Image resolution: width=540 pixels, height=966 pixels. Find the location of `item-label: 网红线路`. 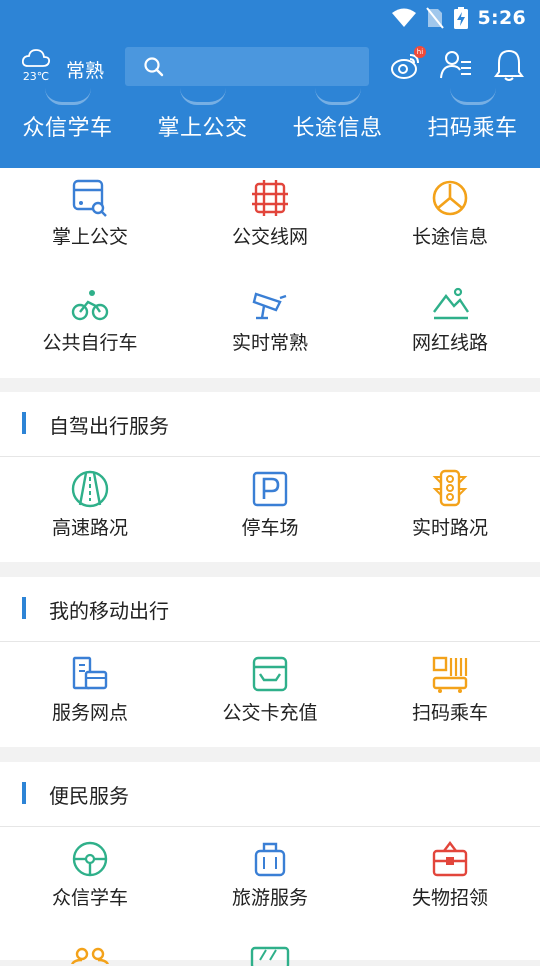

item-label: 网红线路 is located at coordinates (449, 343).